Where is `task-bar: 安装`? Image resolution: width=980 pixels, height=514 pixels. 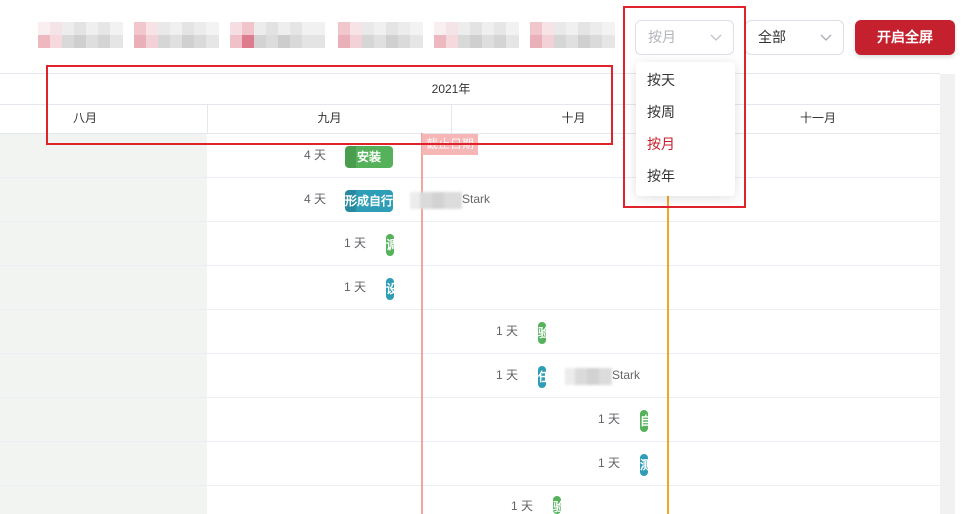
task-bar: 安装 is located at coordinates (369, 157).